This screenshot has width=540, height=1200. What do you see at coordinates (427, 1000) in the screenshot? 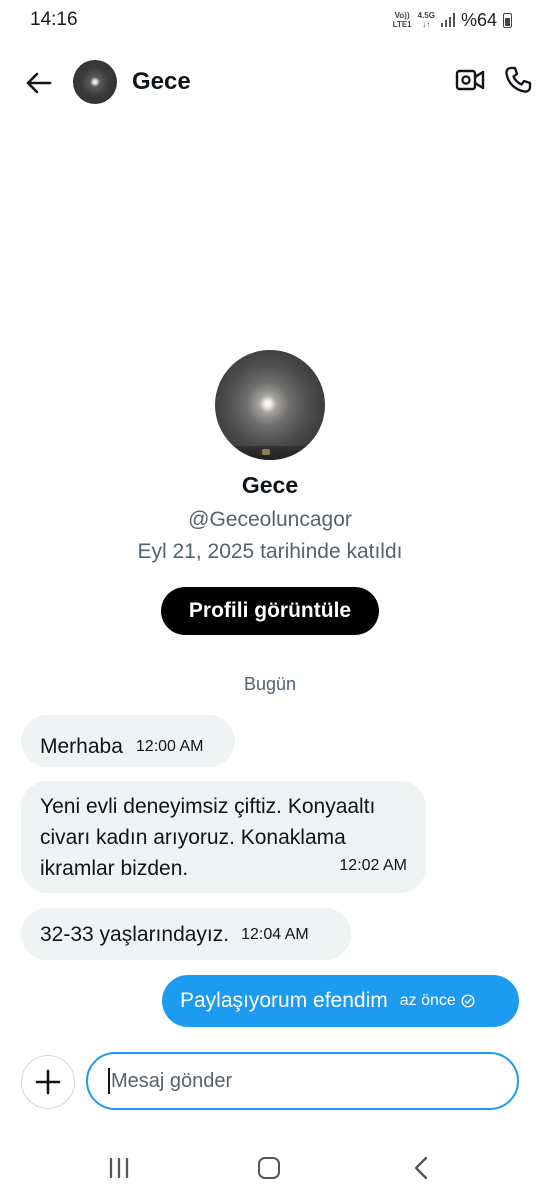
I see `message-time: az önce` at bounding box center [427, 1000].